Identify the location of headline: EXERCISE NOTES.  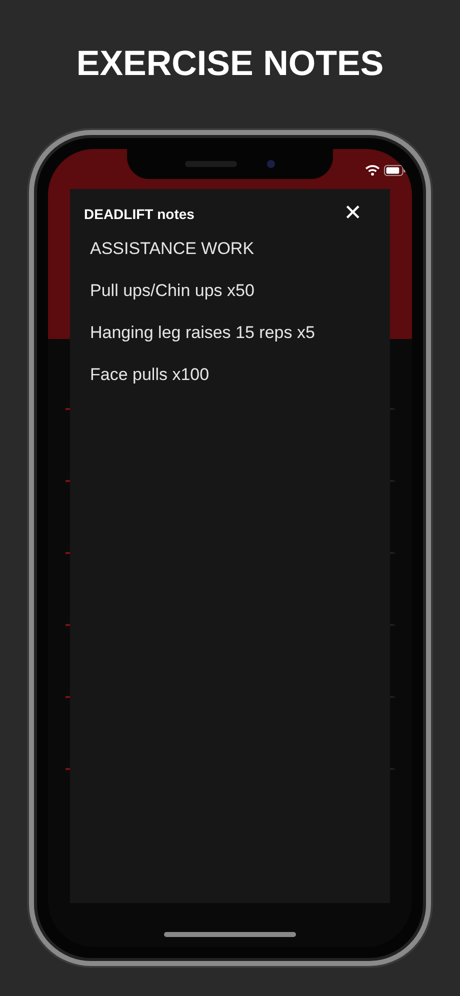
(230, 64).